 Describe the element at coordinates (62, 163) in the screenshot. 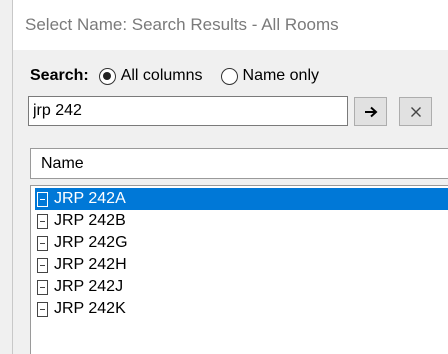

I see `column-header-label: Name` at that location.